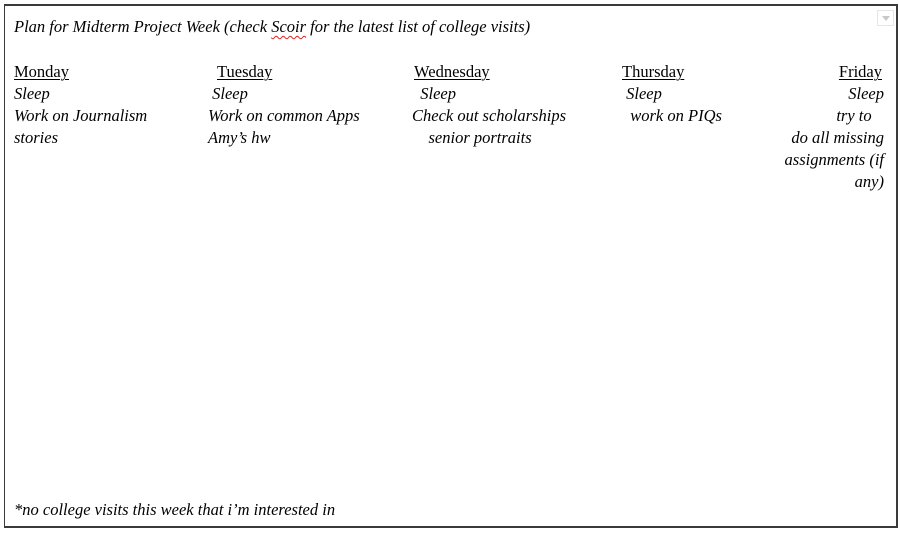 This screenshot has width=900, height=533. What do you see at coordinates (143, 26) in the screenshot?
I see `title-text: Plan for Midterm Project Week (check` at bounding box center [143, 26].